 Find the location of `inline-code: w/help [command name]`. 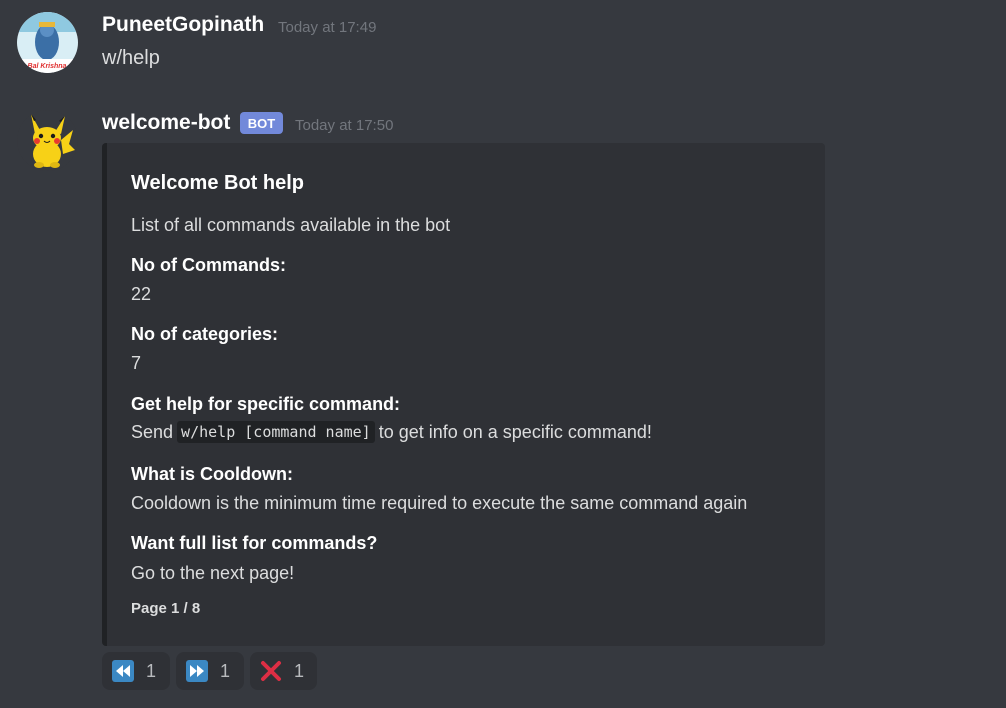

inline-code: w/help [command name] is located at coordinates (276, 432).